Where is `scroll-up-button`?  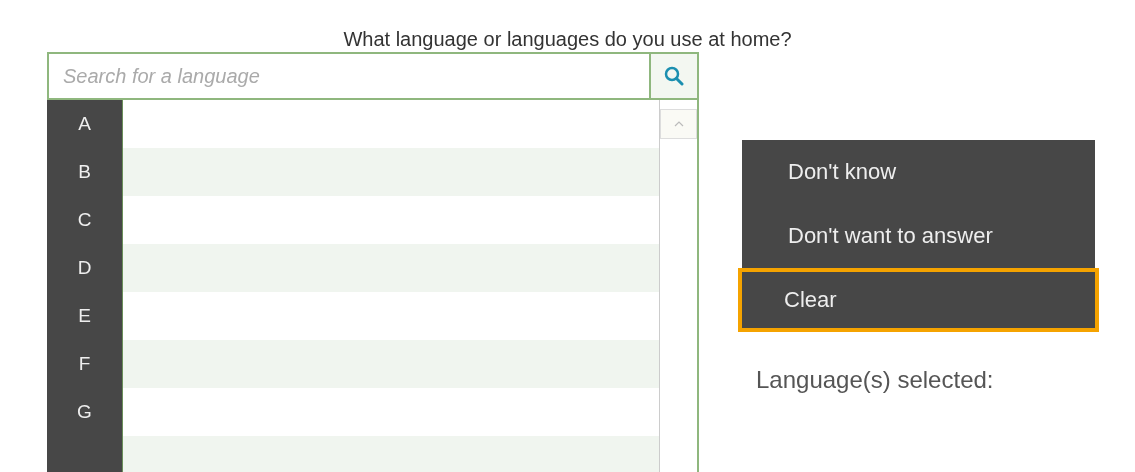
scroll-up-button is located at coordinates (678, 124).